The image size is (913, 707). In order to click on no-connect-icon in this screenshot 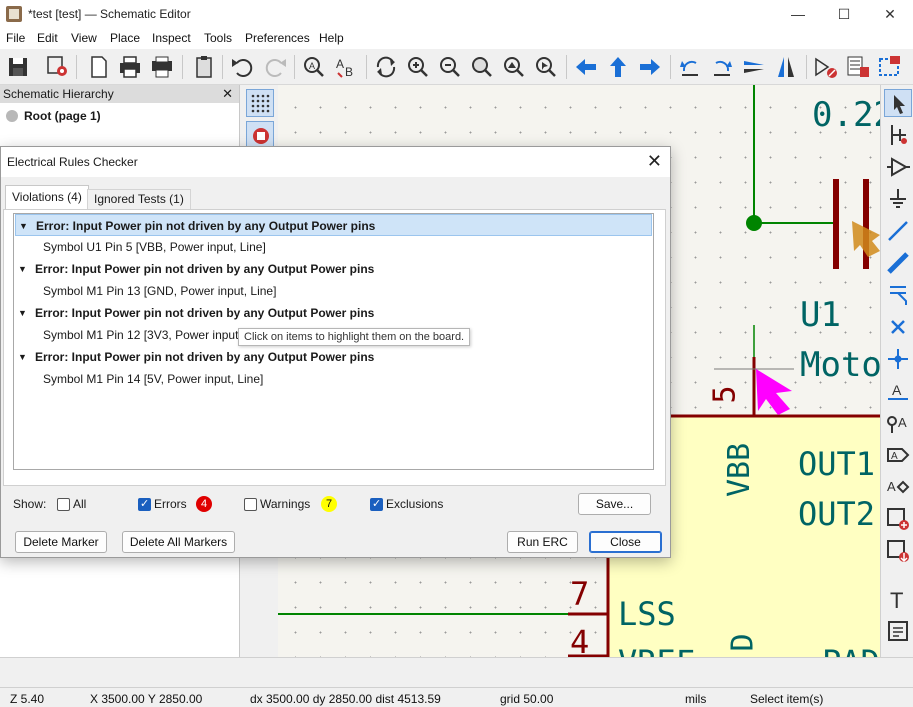, I will do `click(898, 327)`.